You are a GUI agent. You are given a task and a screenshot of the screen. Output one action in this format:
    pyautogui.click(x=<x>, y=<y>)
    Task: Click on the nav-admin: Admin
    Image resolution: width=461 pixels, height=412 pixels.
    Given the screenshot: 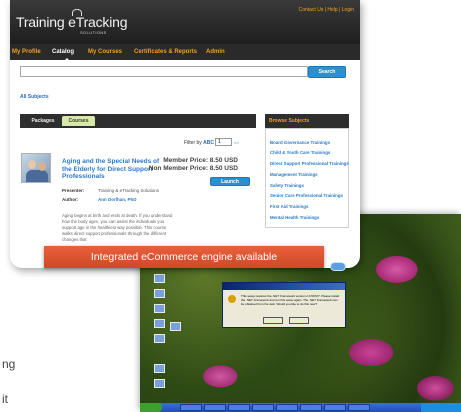 What is the action you would take?
    pyautogui.click(x=215, y=52)
    